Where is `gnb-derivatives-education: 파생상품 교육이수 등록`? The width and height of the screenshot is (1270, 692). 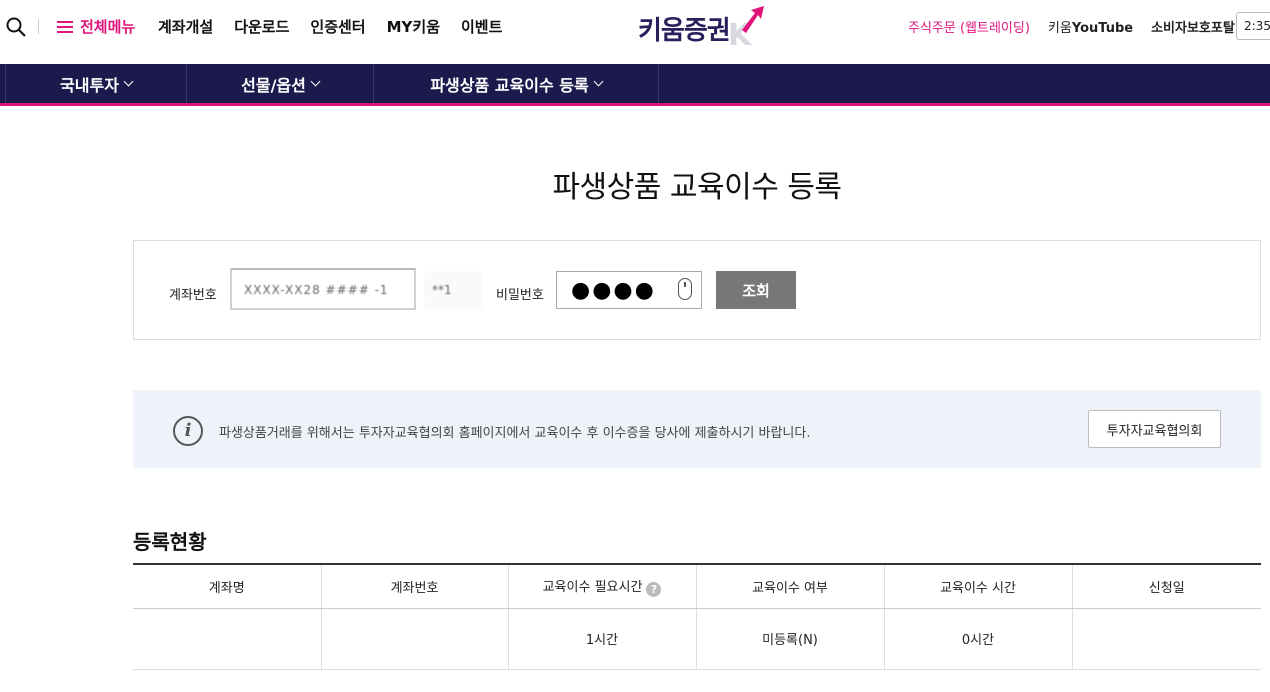 gnb-derivatives-education: 파생상품 교육이수 등록 is located at coordinates (516, 83).